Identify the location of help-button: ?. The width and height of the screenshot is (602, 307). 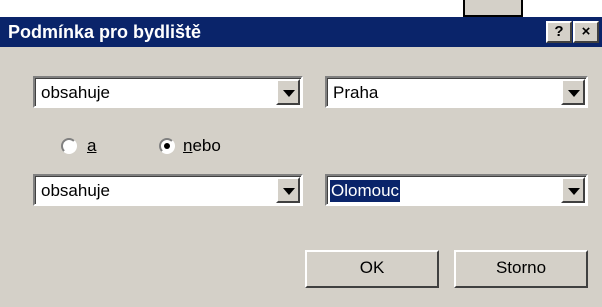
(559, 32).